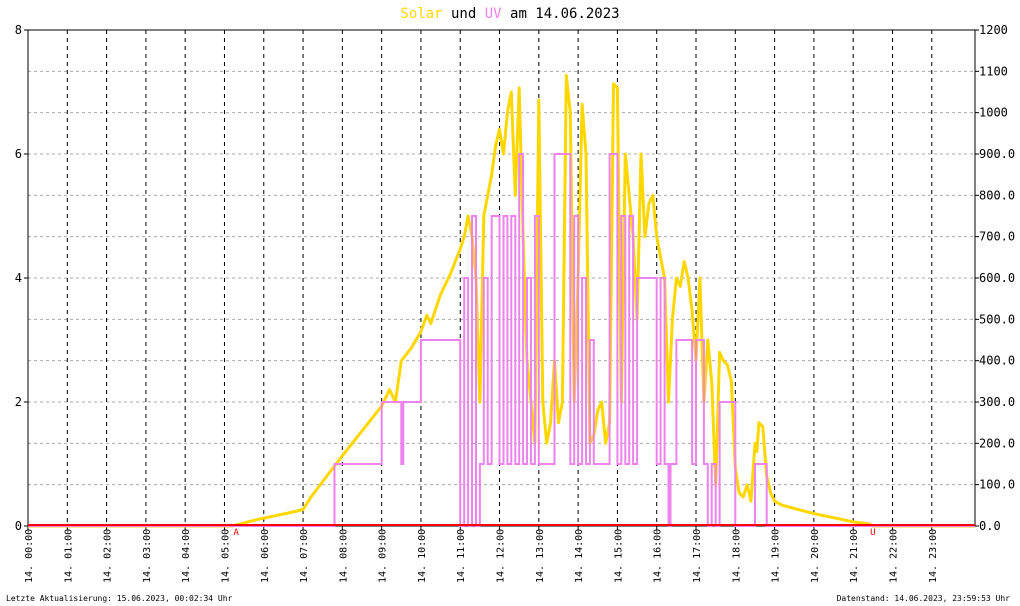 The image size is (1020, 606). Describe the element at coordinates (18, 402) in the screenshot. I see `left-tick-label: 2` at that location.